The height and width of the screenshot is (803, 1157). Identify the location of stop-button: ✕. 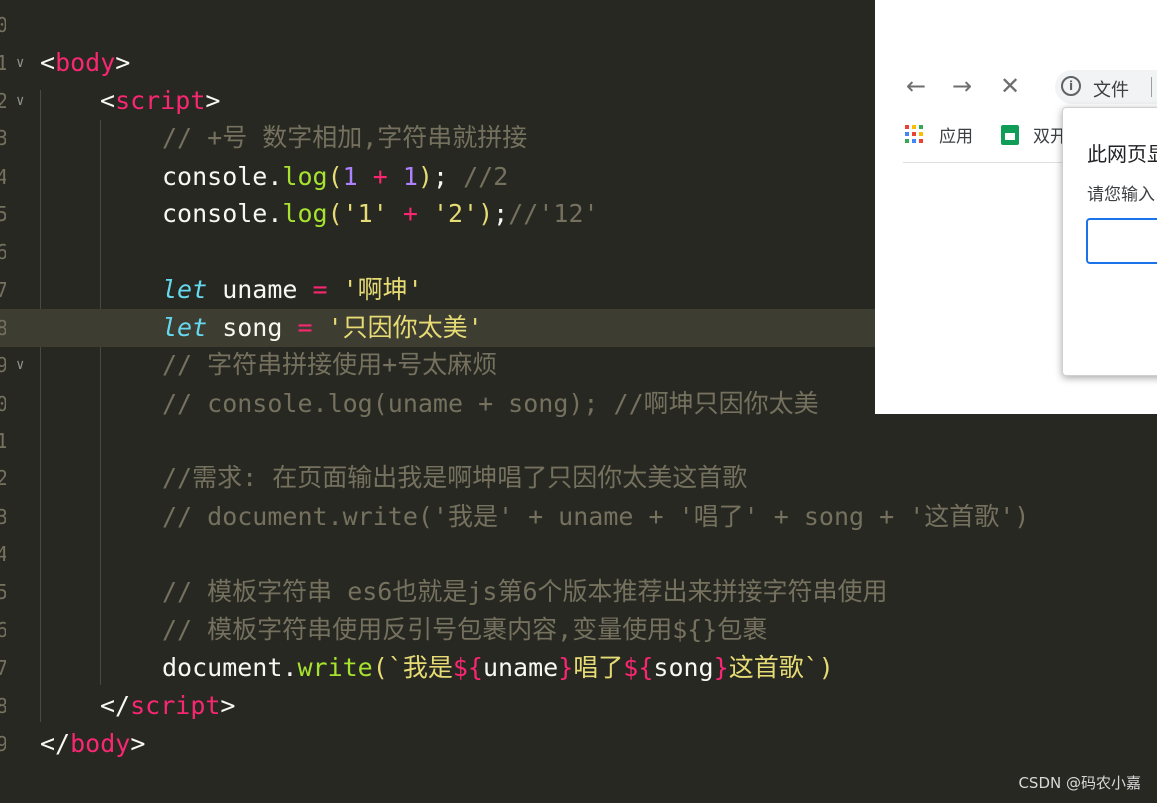
(1010, 86).